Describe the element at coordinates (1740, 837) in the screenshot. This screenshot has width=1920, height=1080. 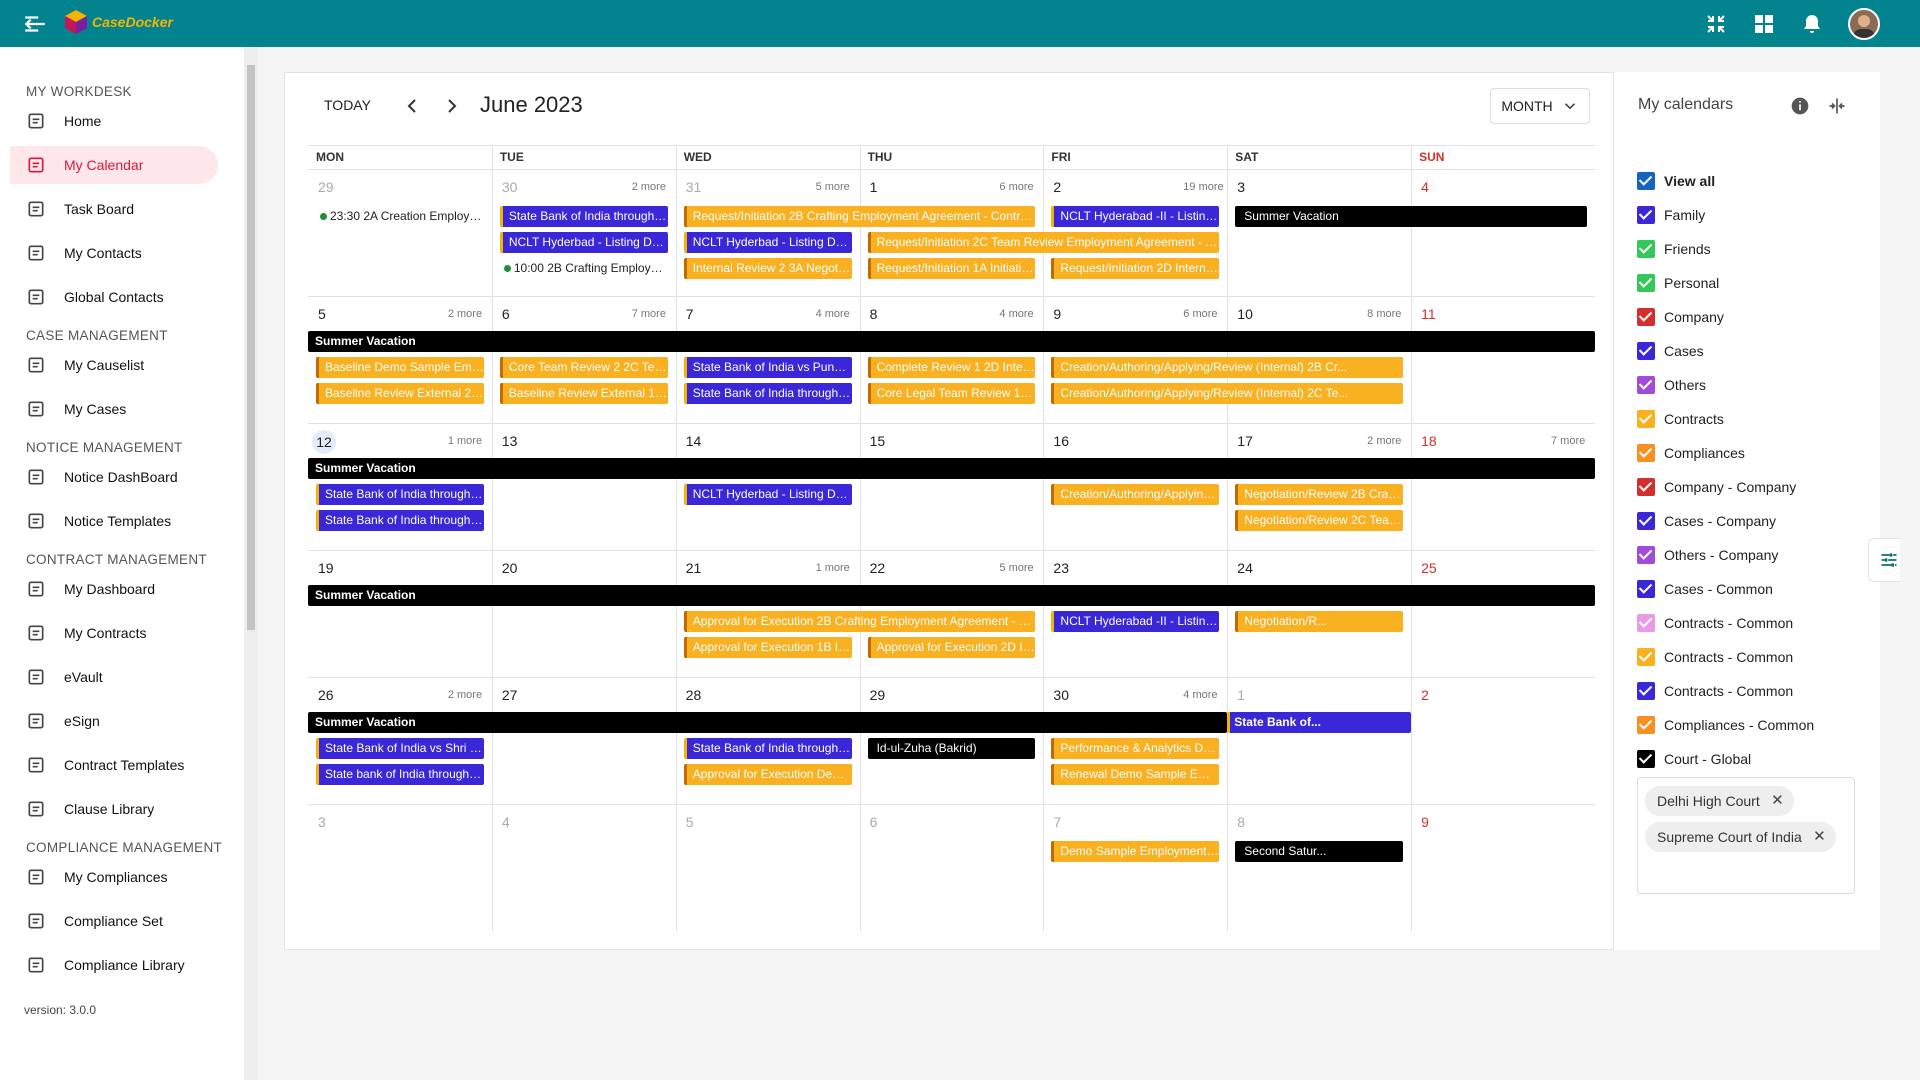
I see `court-chip: Supreme Court of India ✕` at that location.